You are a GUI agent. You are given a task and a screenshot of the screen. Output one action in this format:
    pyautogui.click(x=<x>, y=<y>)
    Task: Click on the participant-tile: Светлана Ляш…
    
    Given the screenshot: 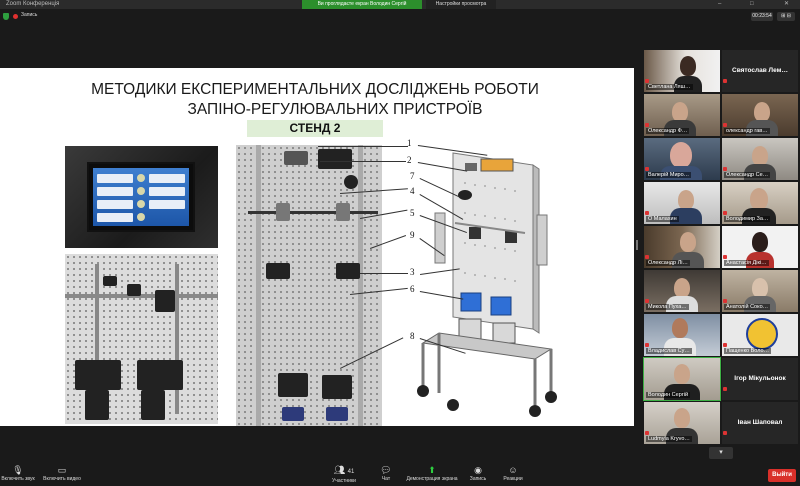 What is the action you would take?
    pyautogui.click(x=682, y=71)
    